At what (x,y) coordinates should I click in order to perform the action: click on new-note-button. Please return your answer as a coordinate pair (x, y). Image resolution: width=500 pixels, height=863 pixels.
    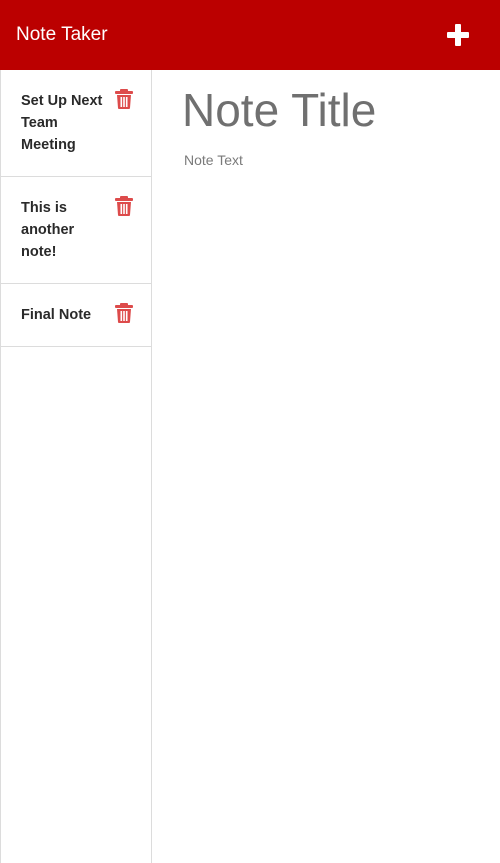
    Looking at the image, I should click on (458, 35).